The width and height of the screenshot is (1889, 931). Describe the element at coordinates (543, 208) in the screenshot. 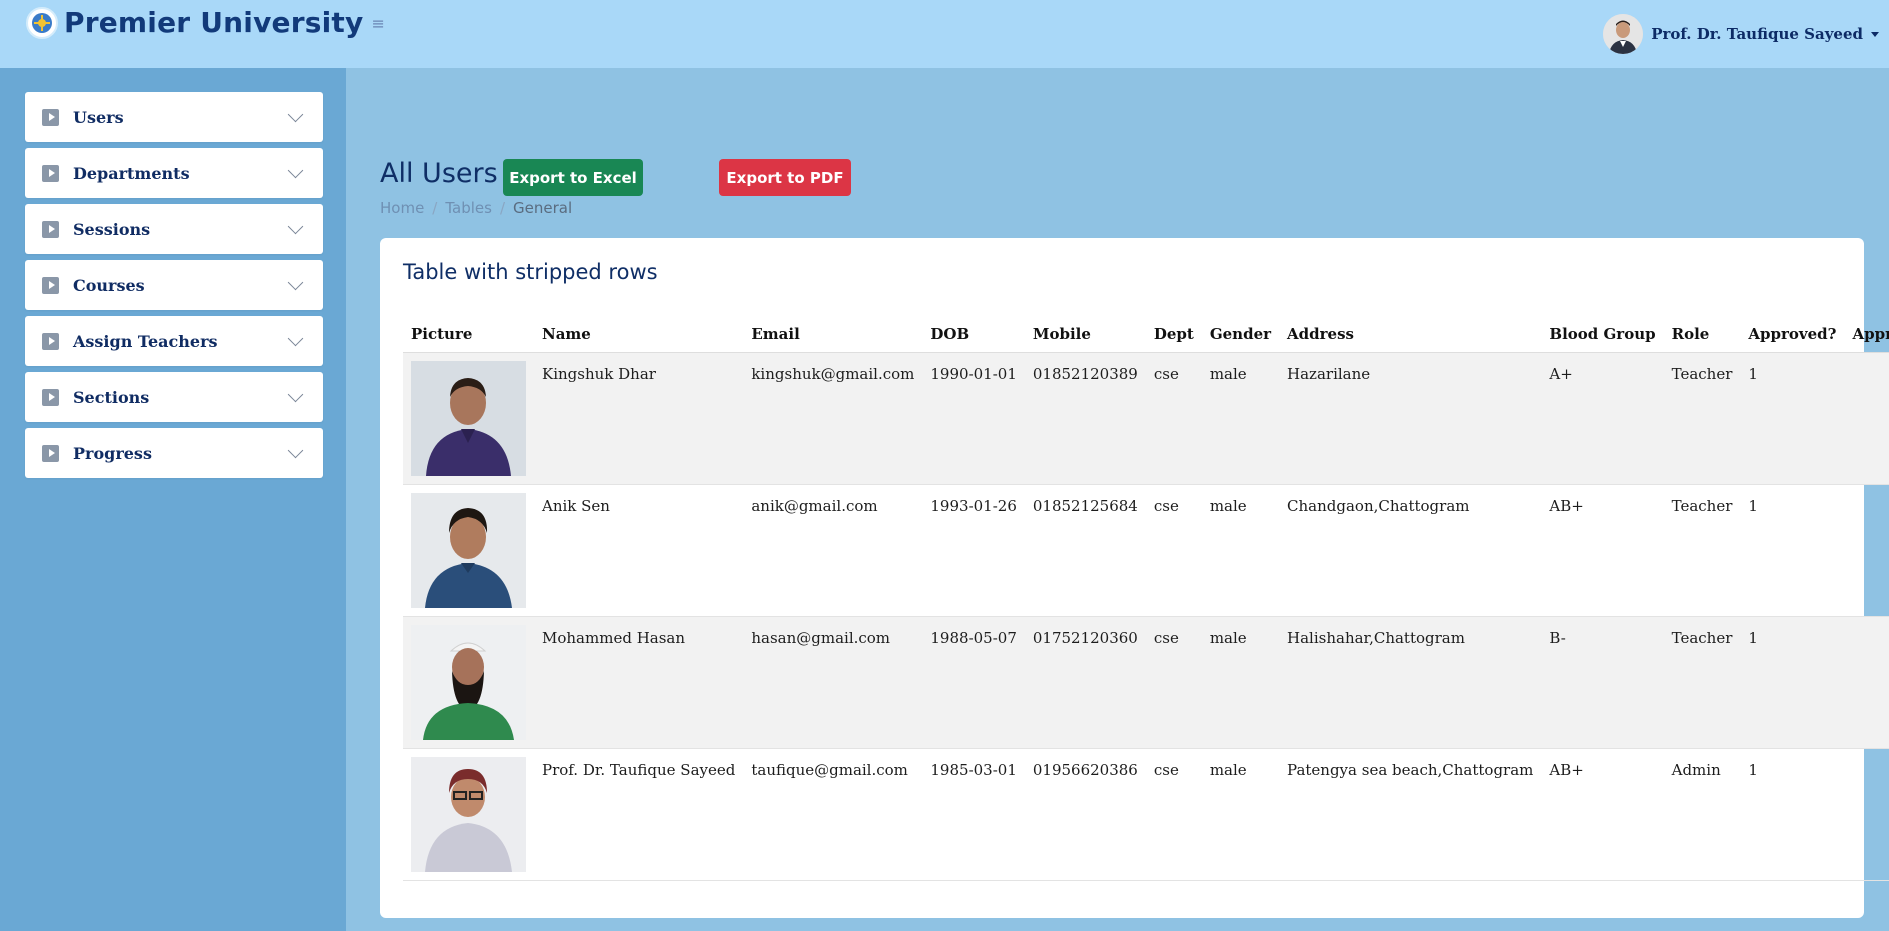

I see `breadcrumb-current: General` at that location.